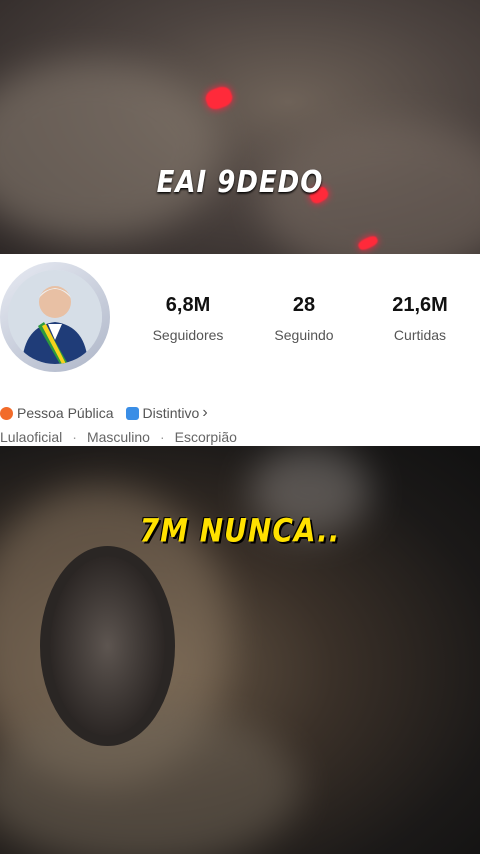 The height and width of the screenshot is (854, 480). I want to click on stat-followers: 6,8M Seguidores, so click(188, 318).